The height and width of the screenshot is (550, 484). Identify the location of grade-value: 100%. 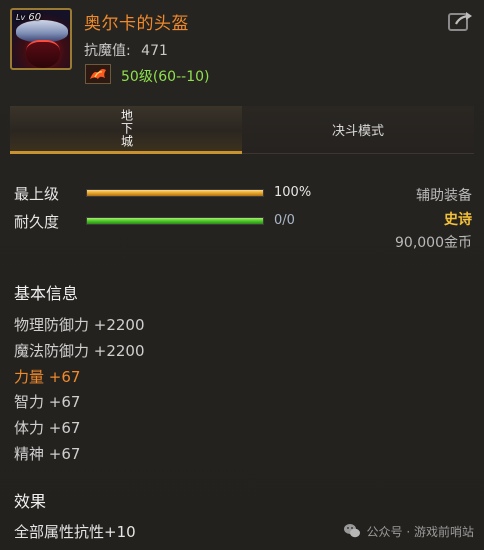
(293, 192).